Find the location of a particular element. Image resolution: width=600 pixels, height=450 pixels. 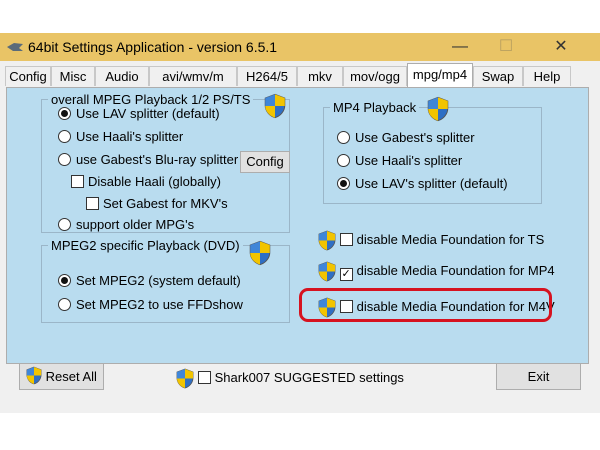

tab-help: Help is located at coordinates (547, 76).